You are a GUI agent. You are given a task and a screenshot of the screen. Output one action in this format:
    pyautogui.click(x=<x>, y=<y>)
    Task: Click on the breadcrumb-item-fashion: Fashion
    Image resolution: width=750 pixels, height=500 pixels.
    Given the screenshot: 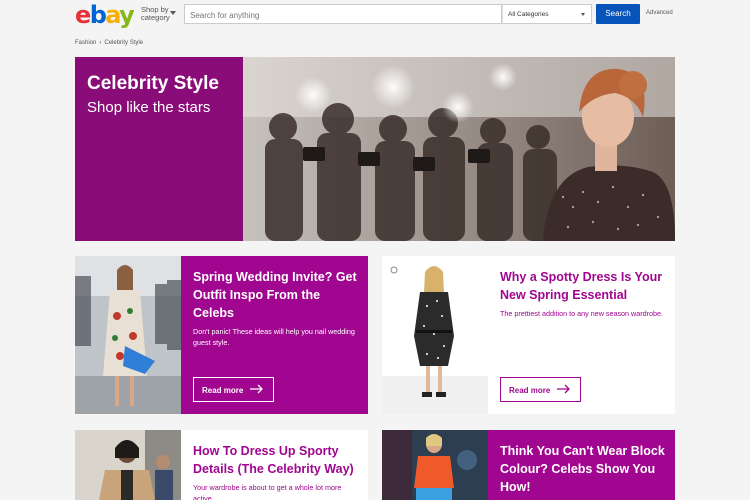 What is the action you would take?
    pyautogui.click(x=85, y=43)
    